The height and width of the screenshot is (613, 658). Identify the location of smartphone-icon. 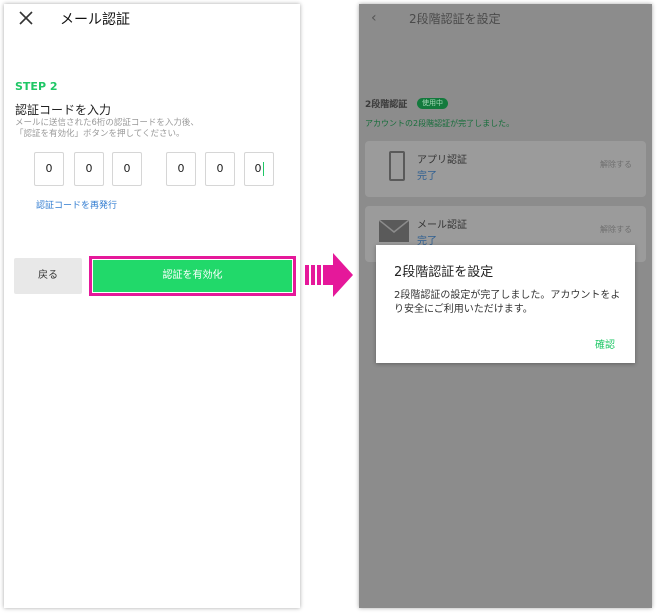
(397, 166).